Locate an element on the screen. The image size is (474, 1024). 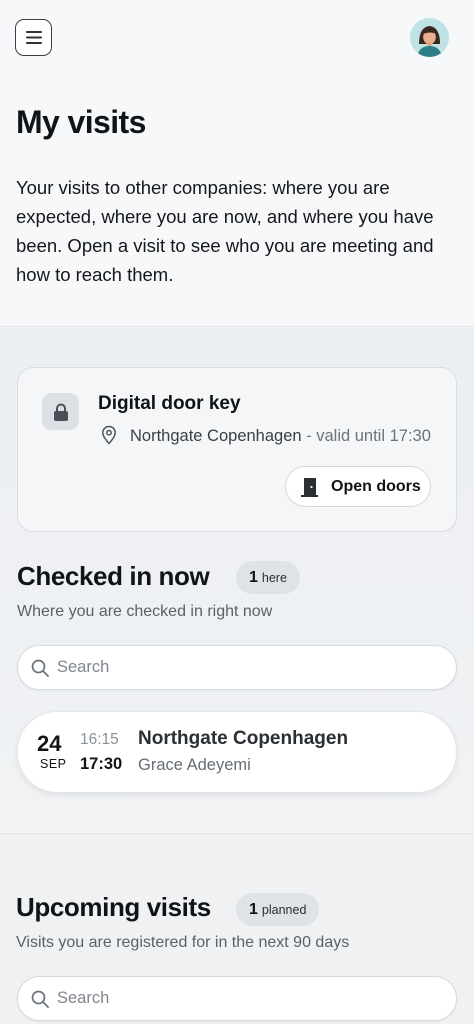
visit-day: 24 is located at coordinates (49, 743).